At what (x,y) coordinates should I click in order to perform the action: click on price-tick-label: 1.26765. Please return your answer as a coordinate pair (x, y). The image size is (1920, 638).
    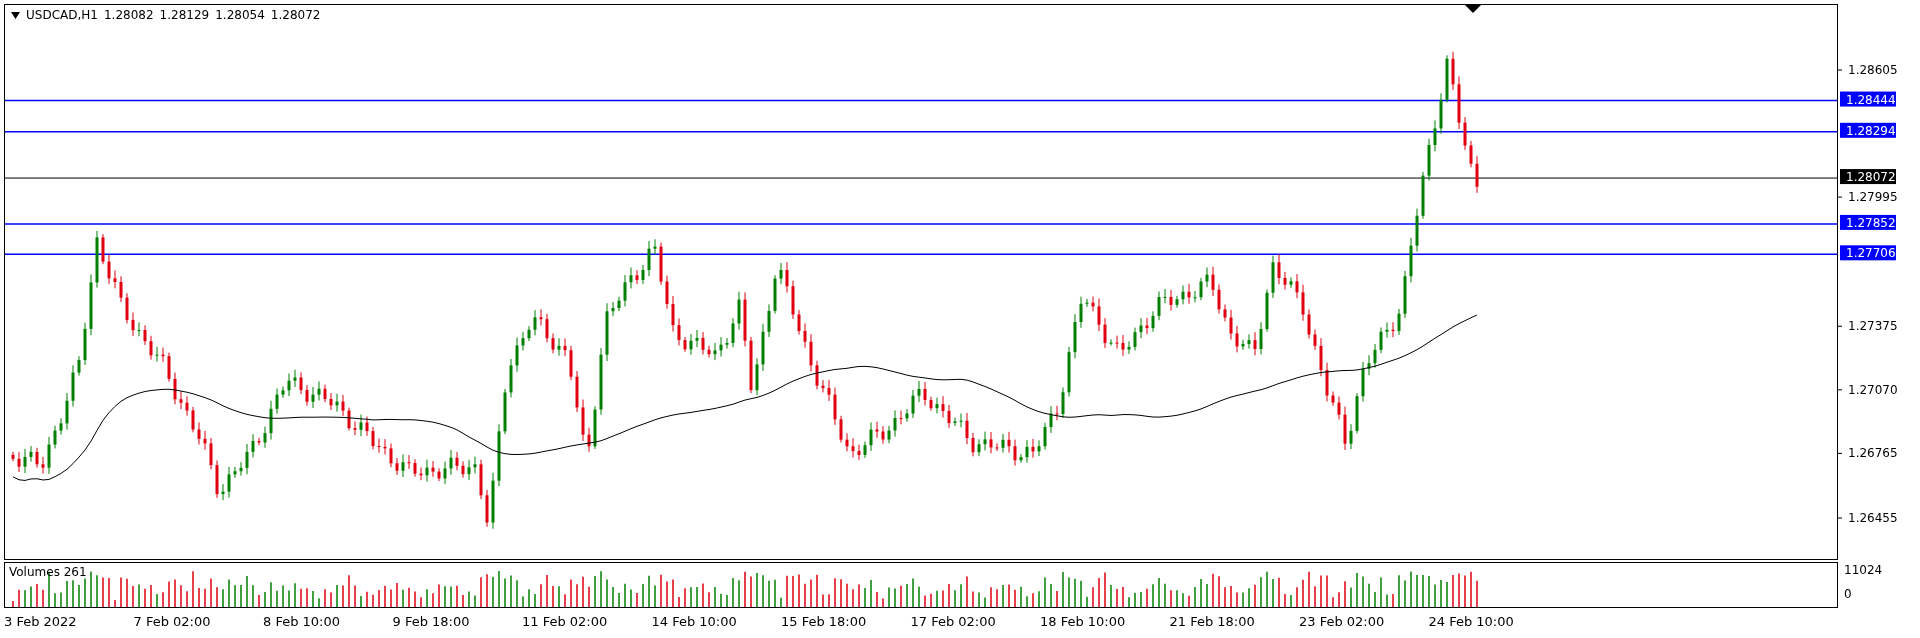
    Looking at the image, I should click on (1873, 453).